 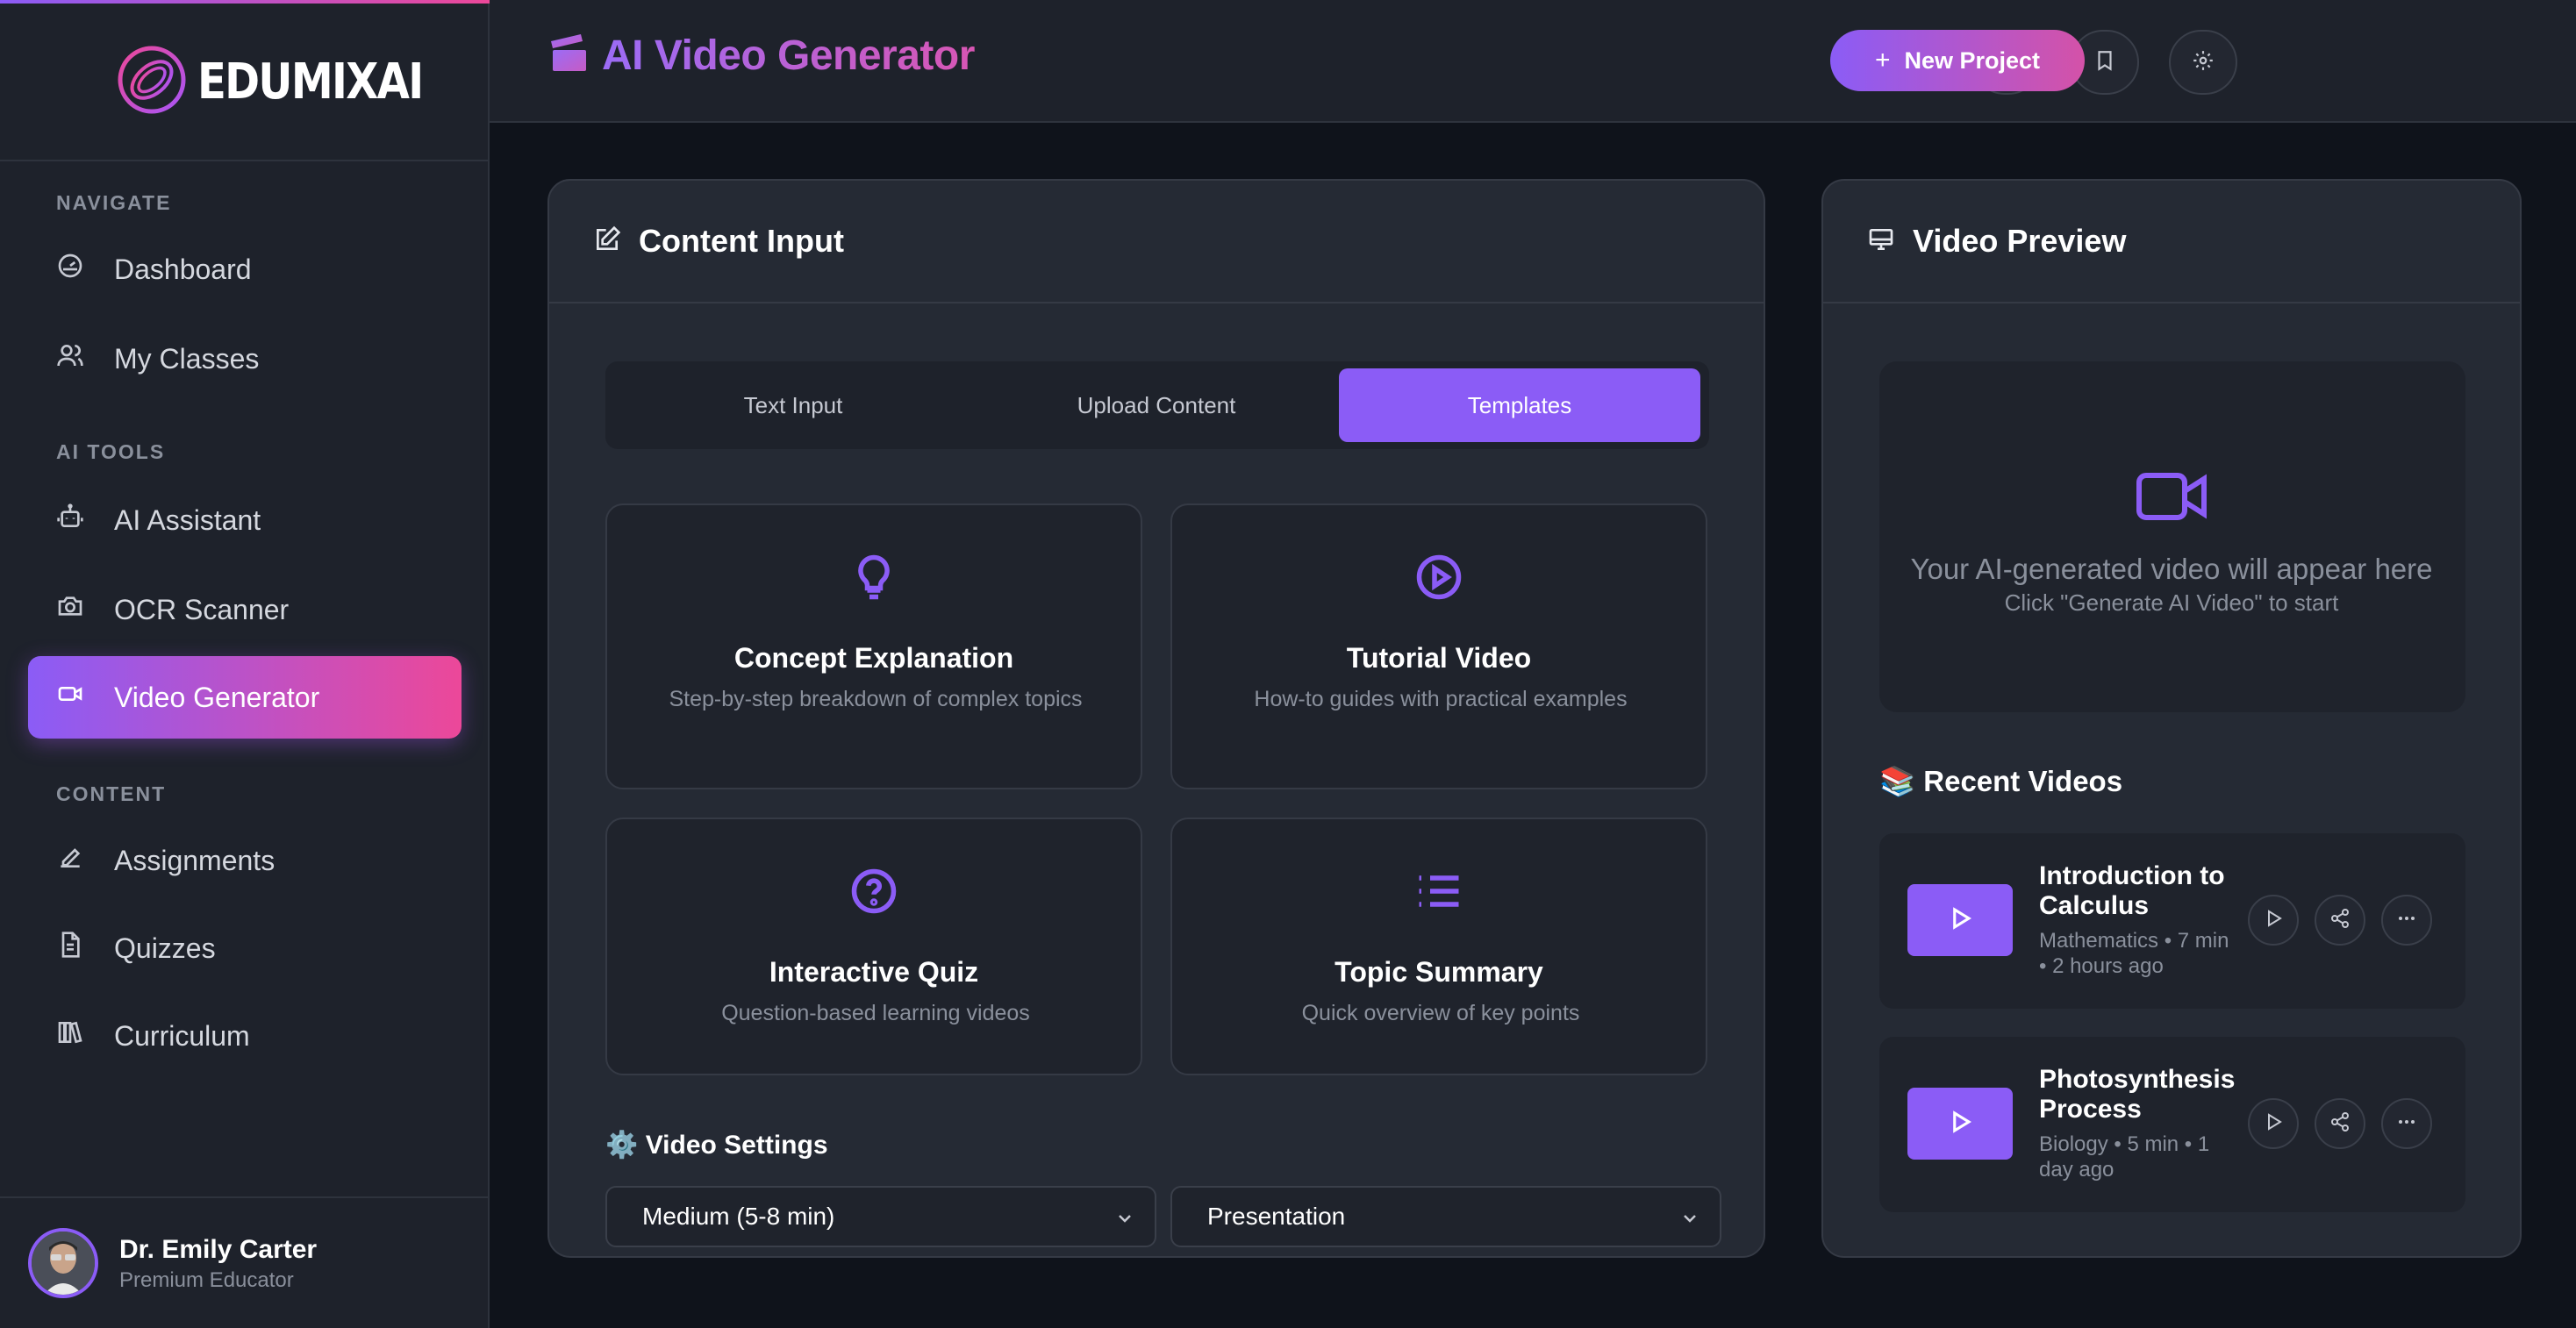 What do you see at coordinates (111, 793) in the screenshot?
I see `section-label-content: CONTENT` at bounding box center [111, 793].